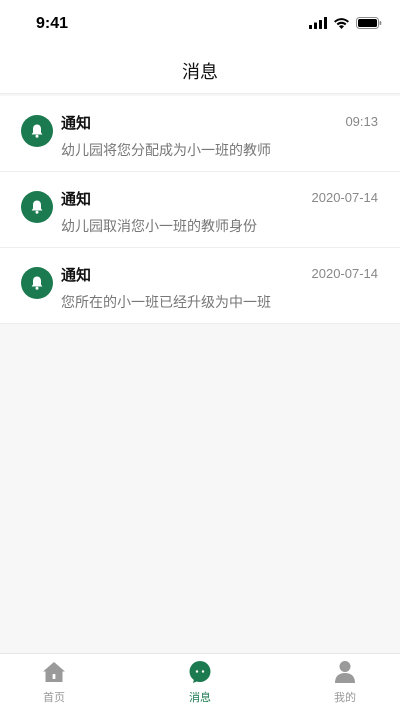 Image resolution: width=400 pixels, height=711 pixels. I want to click on tab-home: 首页, so click(54, 684).